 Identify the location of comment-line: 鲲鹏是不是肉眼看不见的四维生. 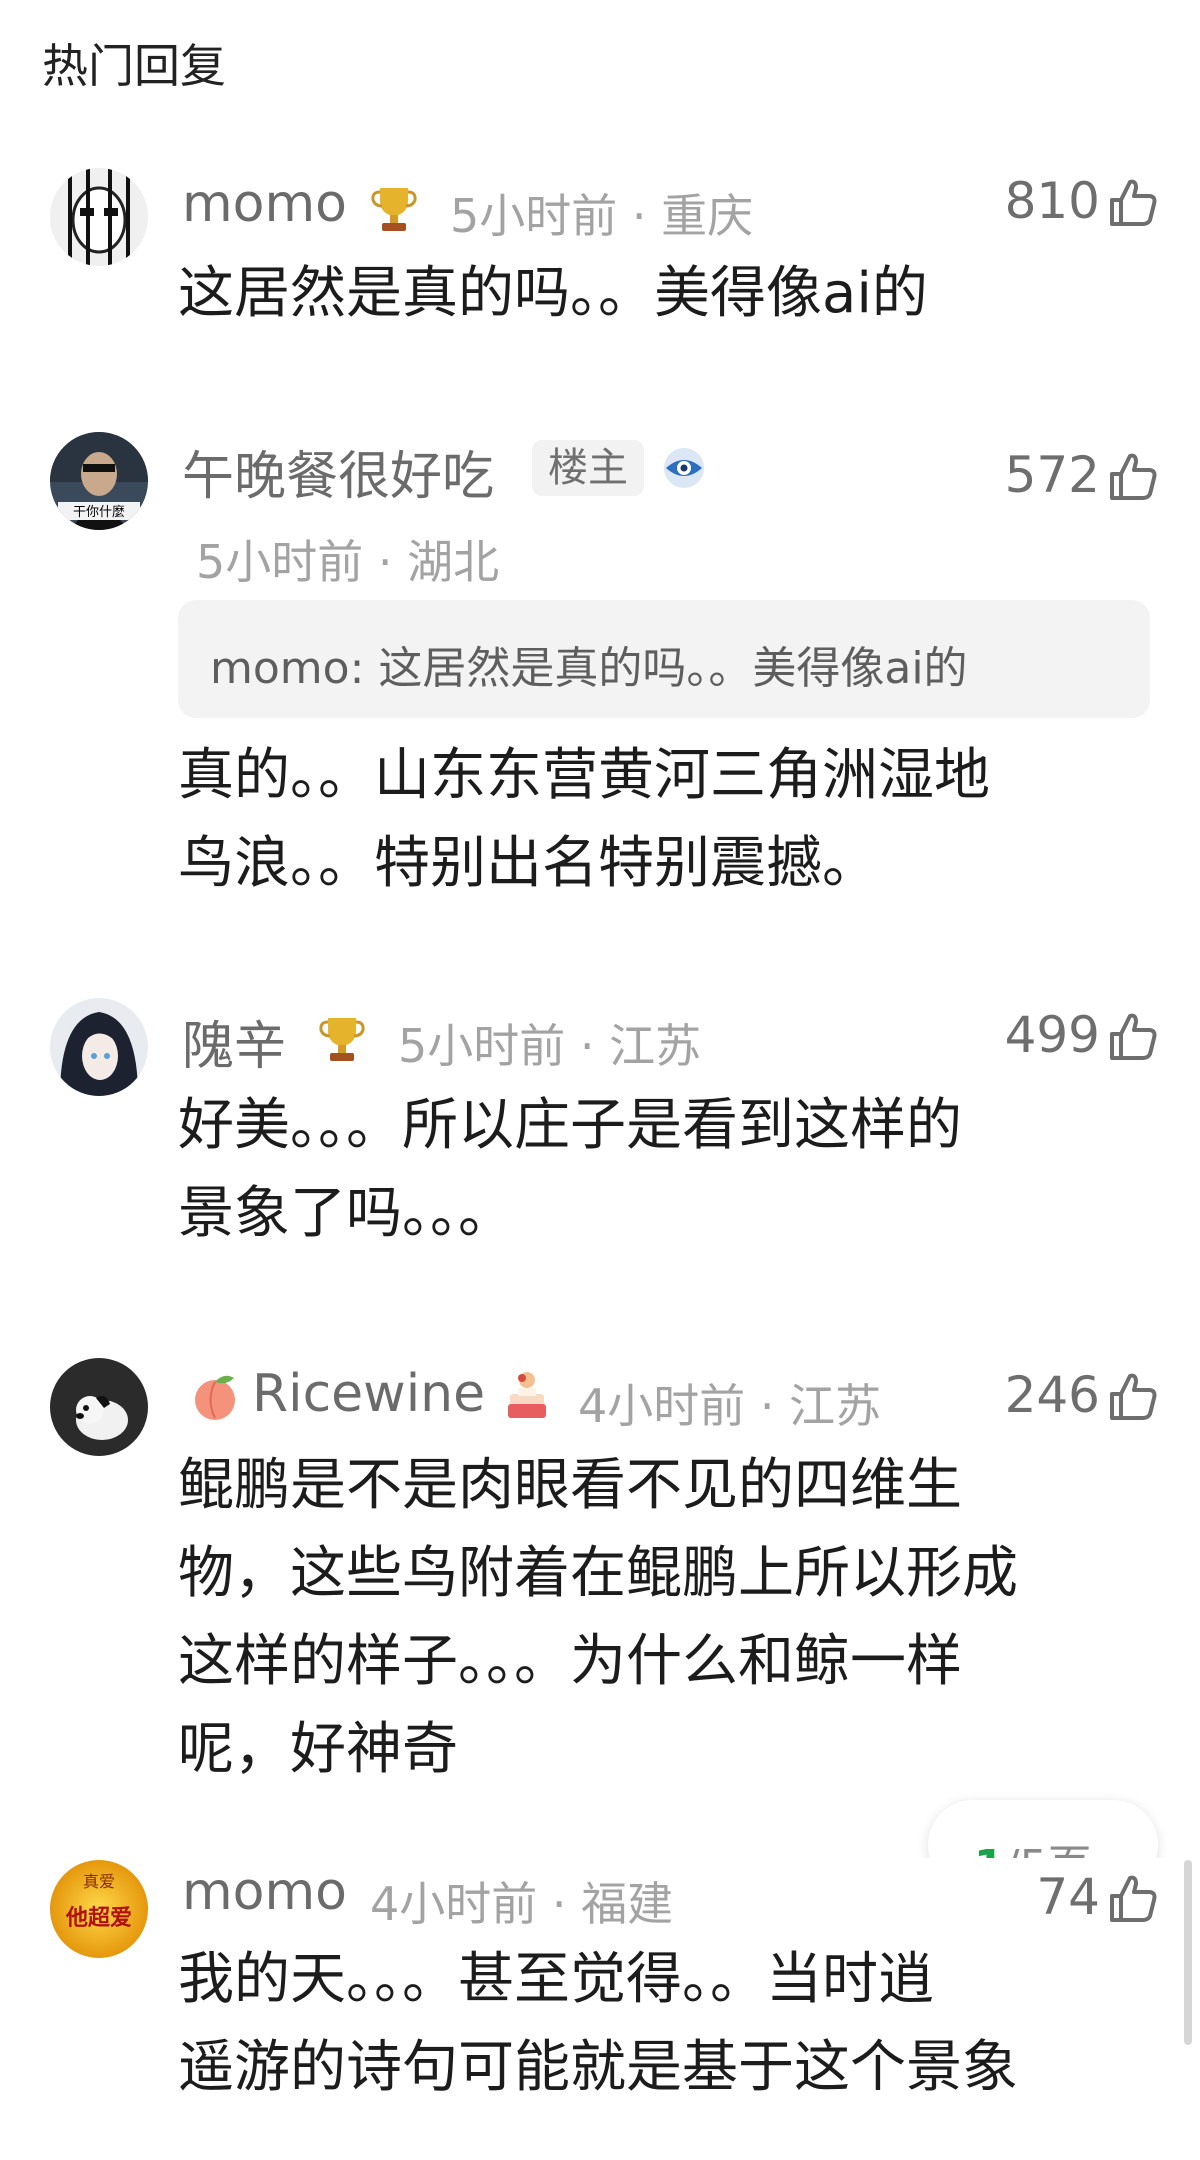
(570, 1485).